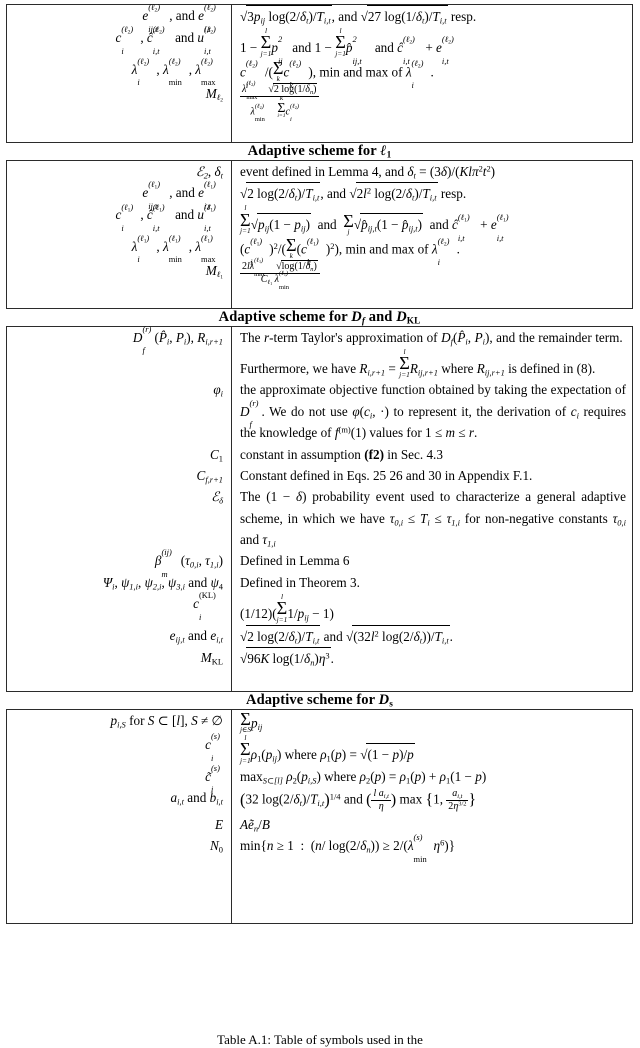  Describe the element at coordinates (312, 150) in the screenshot. I see `section-header-l1-text: Adaptive scheme for` at that location.